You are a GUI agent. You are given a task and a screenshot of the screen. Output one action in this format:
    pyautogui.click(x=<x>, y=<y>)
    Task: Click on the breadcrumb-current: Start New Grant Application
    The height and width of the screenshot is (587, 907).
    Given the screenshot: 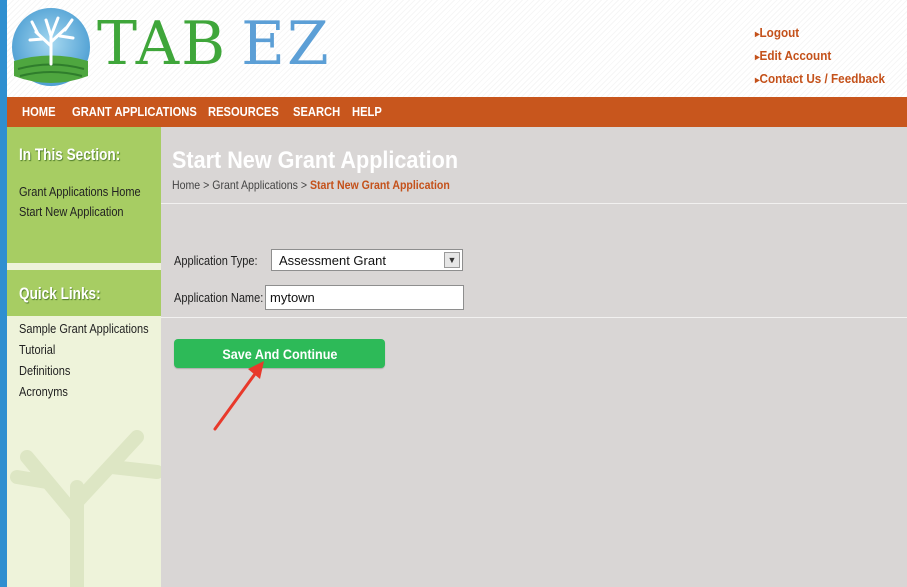 What is the action you would take?
    pyautogui.click(x=379, y=185)
    